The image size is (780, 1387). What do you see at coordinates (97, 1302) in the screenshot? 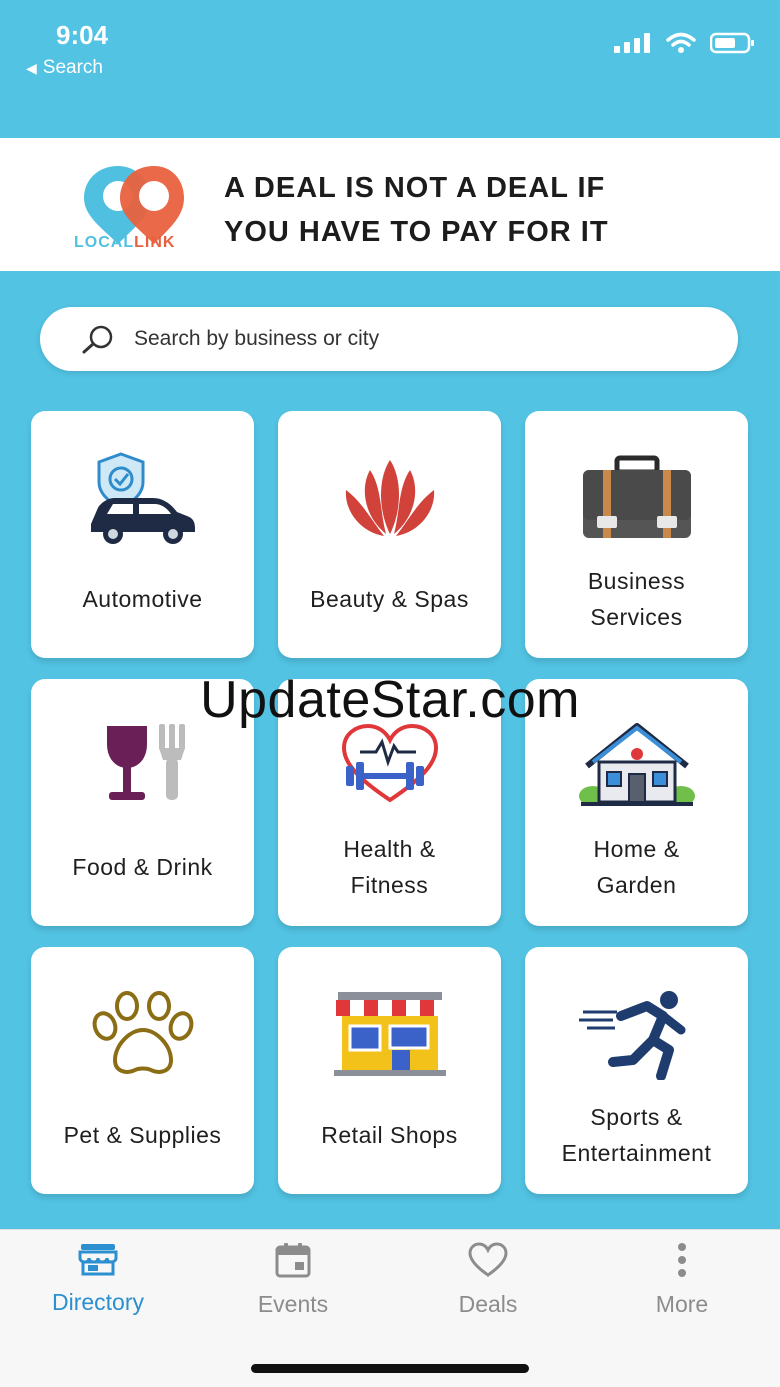
I see `tab-label: Directory` at bounding box center [97, 1302].